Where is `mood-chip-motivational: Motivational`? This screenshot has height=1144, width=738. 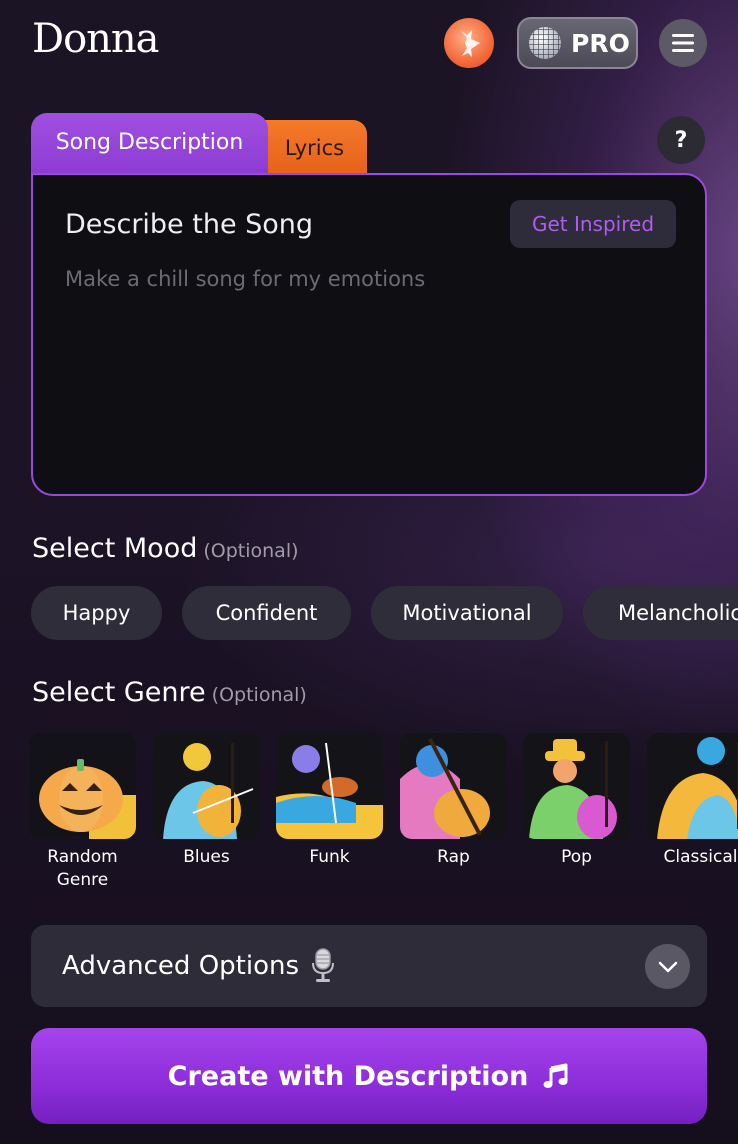 mood-chip-motivational: Motivational is located at coordinates (467, 613).